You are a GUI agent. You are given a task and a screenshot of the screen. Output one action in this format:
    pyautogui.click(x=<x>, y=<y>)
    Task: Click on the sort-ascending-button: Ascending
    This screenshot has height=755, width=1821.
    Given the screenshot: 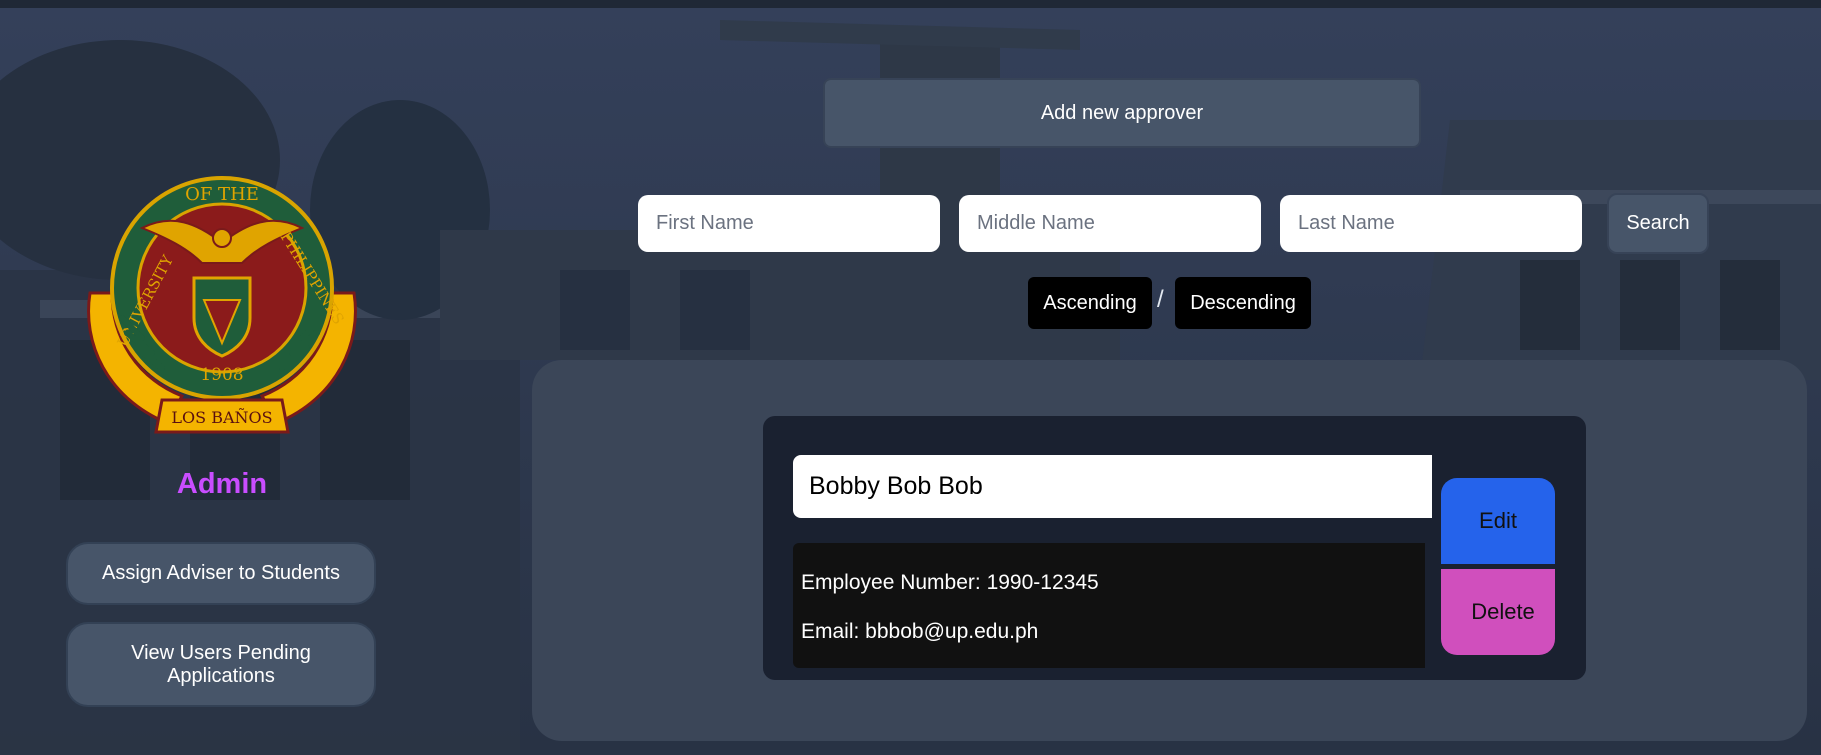 What is the action you would take?
    pyautogui.click(x=1090, y=303)
    